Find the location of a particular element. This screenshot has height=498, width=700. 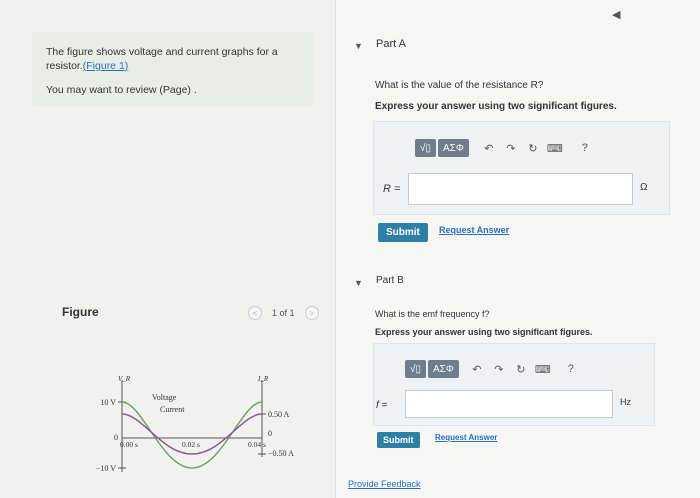

i-minus-label: −0.50 A is located at coordinates (281, 453).